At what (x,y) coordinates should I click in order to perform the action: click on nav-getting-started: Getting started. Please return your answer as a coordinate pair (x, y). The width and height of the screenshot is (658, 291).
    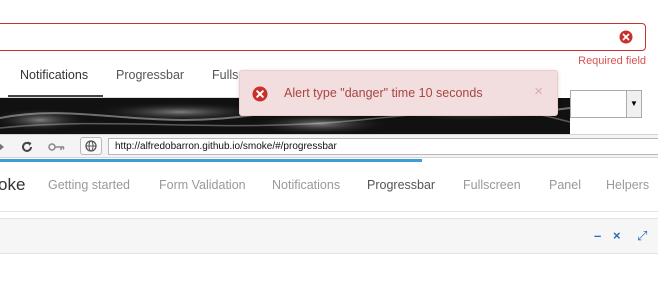
    Looking at the image, I should click on (89, 185).